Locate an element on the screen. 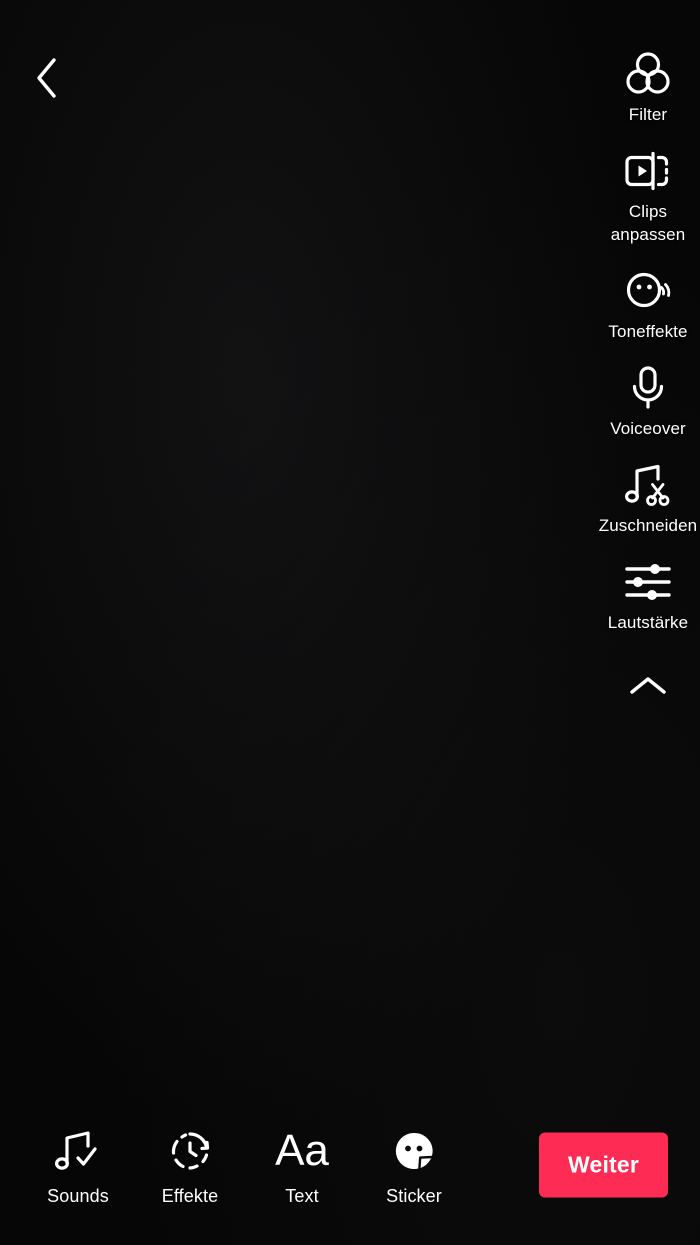  bottom-label-sticker: Sticker is located at coordinates (414, 1196).